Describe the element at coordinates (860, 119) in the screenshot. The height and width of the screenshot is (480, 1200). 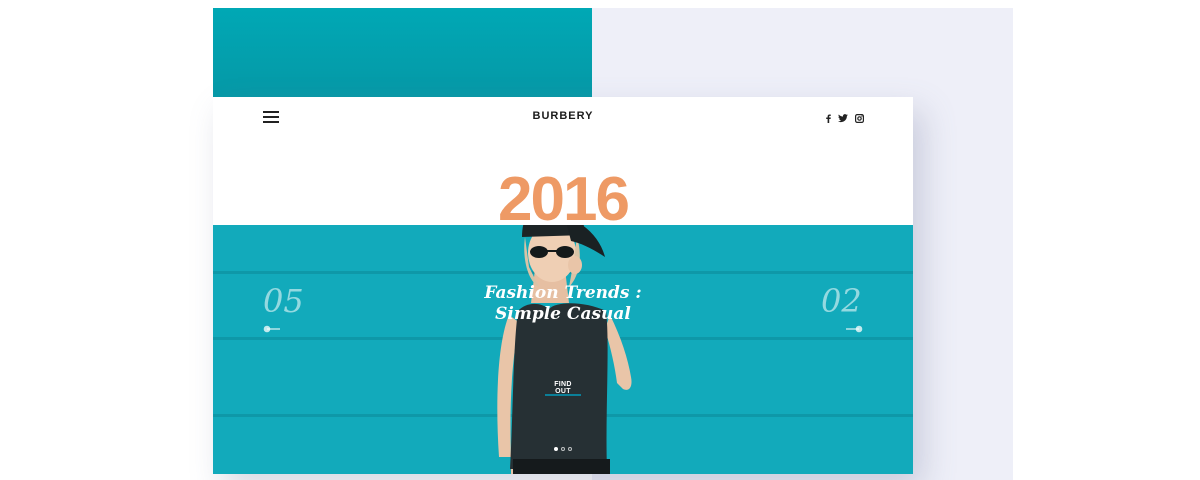
I see `instagram-icon` at that location.